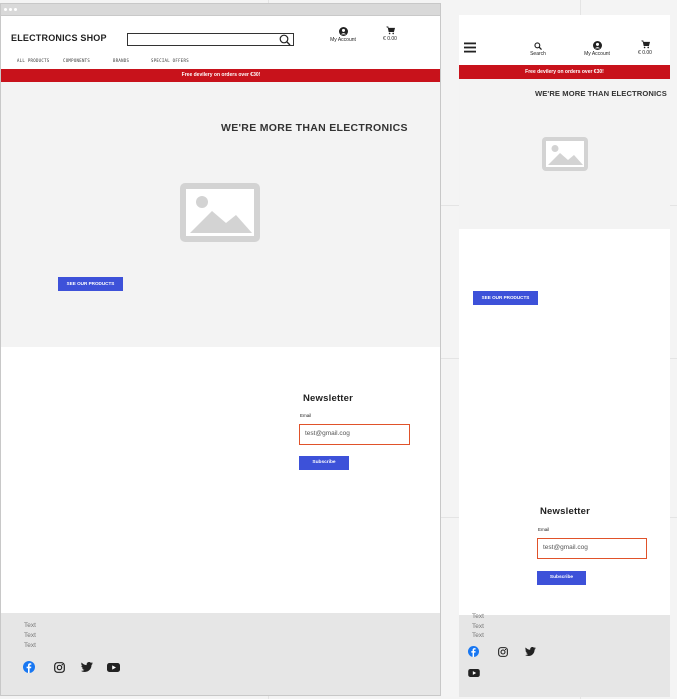 Image resolution: width=677 pixels, height=699 pixels. What do you see at coordinates (121, 60) in the screenshot?
I see `nav-brands: BRANDS` at bounding box center [121, 60].